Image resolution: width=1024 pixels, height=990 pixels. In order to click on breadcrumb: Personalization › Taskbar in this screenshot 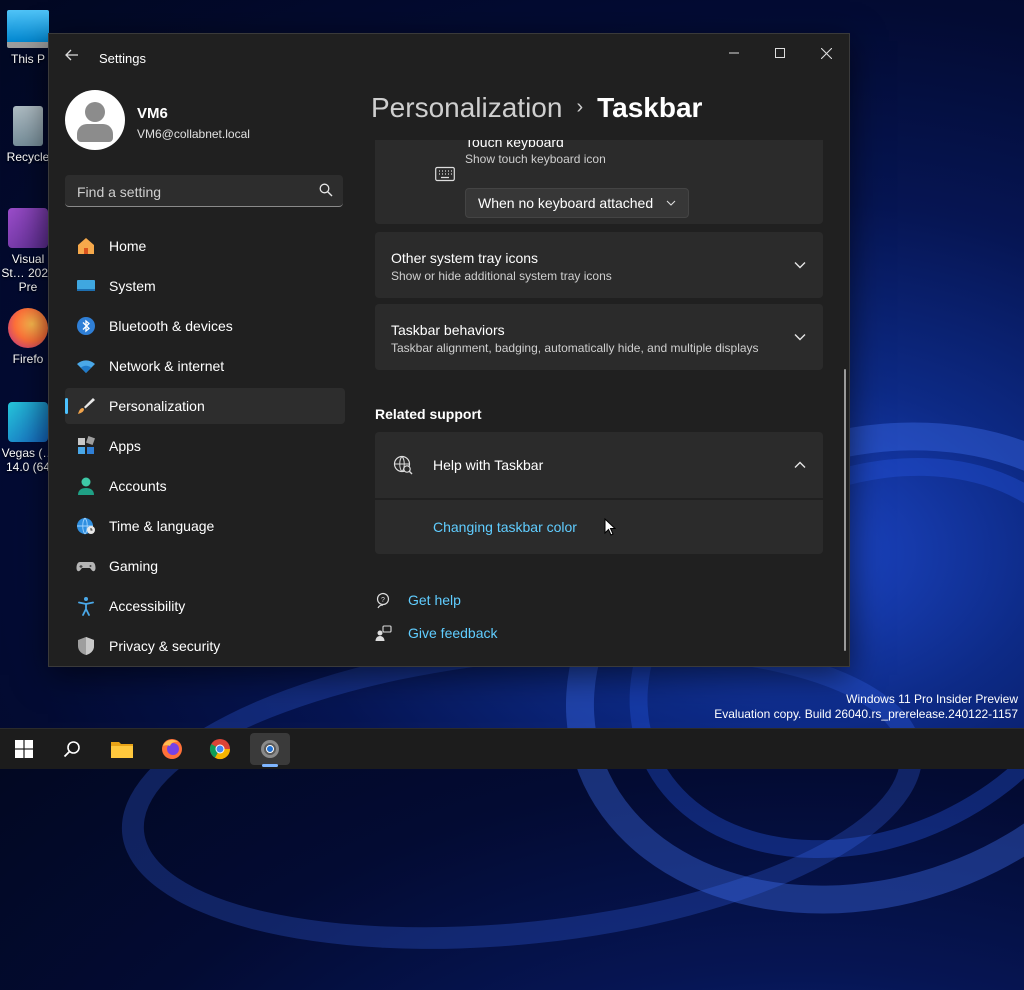, I will do `click(536, 108)`.